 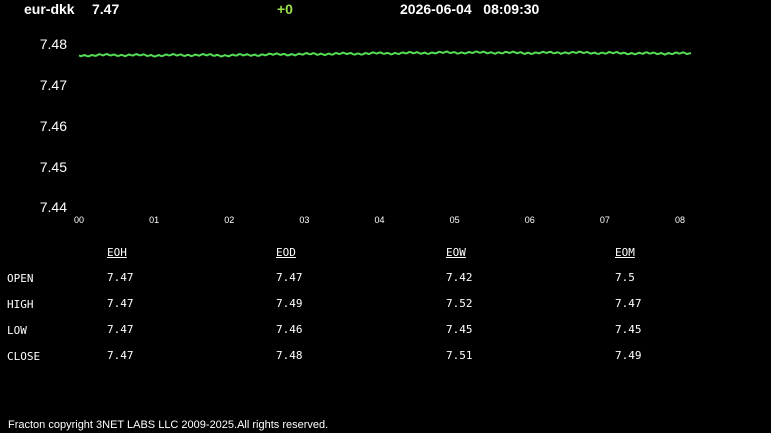 I want to click on x-tick-label: 00, so click(x=79, y=220).